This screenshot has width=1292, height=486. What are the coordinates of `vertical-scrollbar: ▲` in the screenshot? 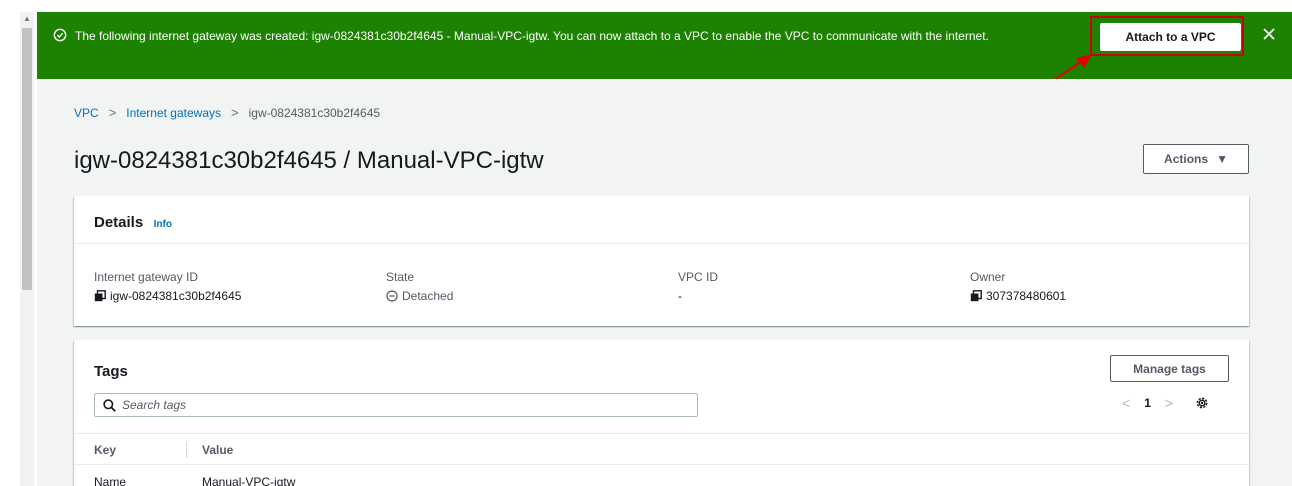 It's located at (27, 249).